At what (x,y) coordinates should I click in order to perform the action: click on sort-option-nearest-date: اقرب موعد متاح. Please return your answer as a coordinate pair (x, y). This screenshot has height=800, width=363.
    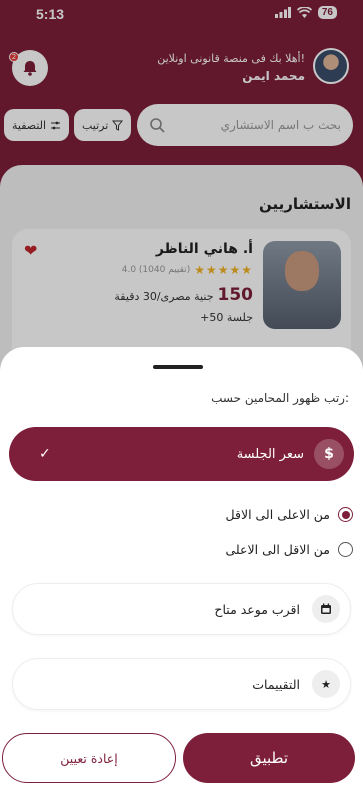
    Looking at the image, I should click on (181, 609).